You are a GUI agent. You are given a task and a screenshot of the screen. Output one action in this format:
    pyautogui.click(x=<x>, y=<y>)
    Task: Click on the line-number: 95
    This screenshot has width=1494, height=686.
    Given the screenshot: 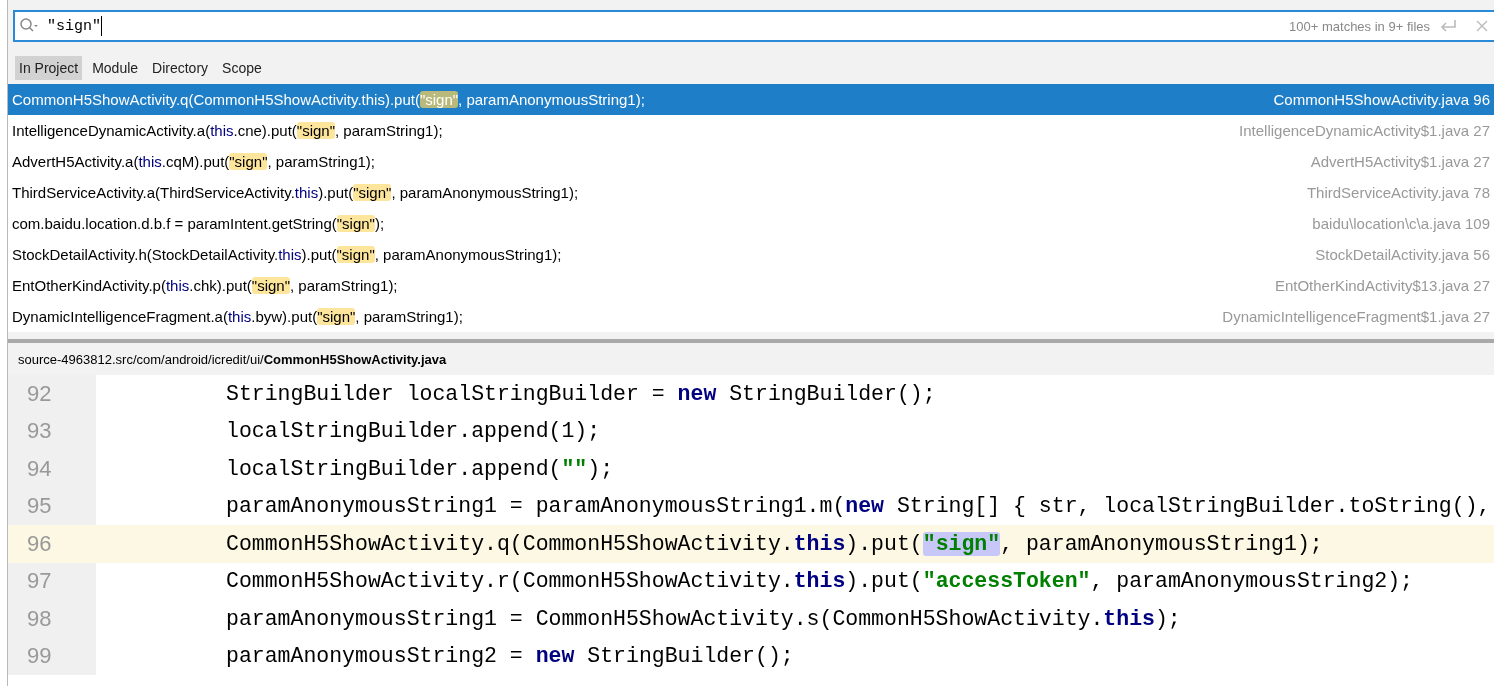 What is the action you would take?
    pyautogui.click(x=52, y=506)
    